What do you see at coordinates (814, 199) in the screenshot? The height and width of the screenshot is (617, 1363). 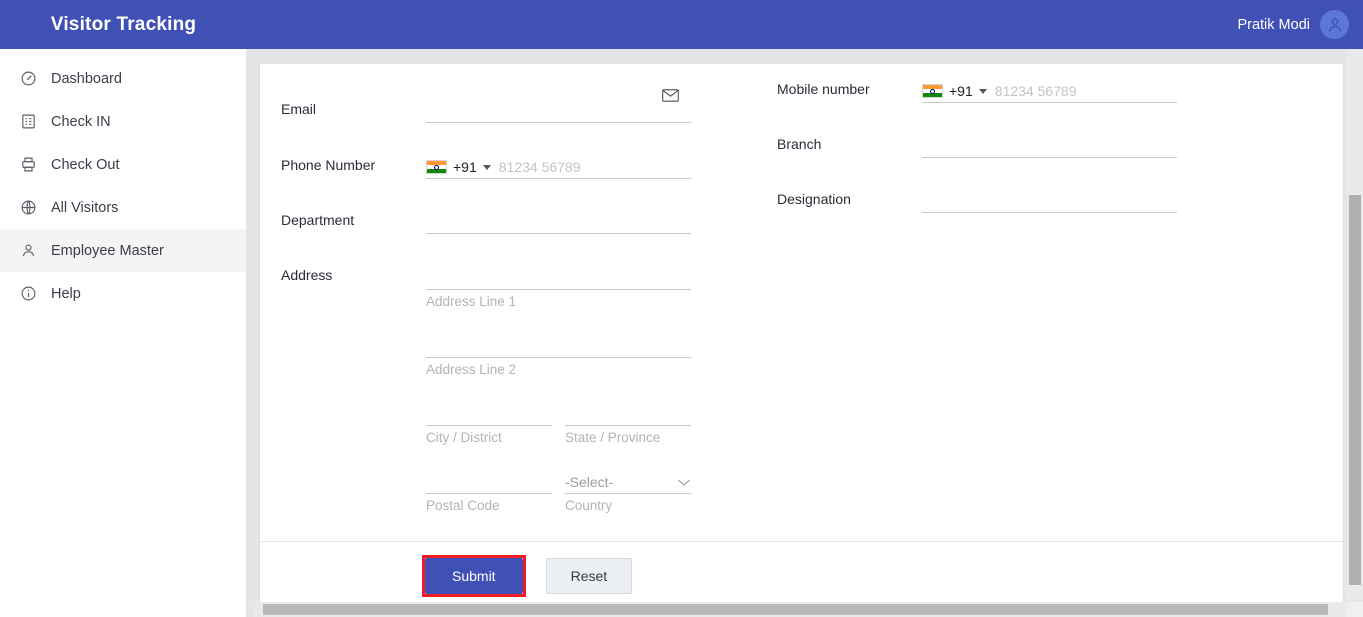 I see `designation-label: Designation` at bounding box center [814, 199].